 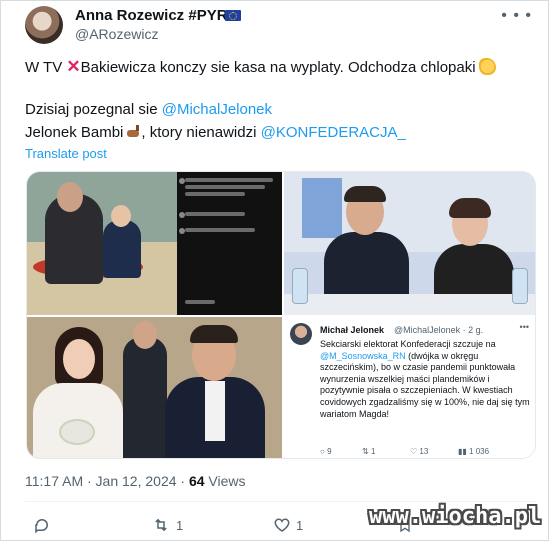 I want to click on tweet-timestamp: 11:17 AM · Jan 12, 2024 · 64 Views, so click(x=135, y=481).